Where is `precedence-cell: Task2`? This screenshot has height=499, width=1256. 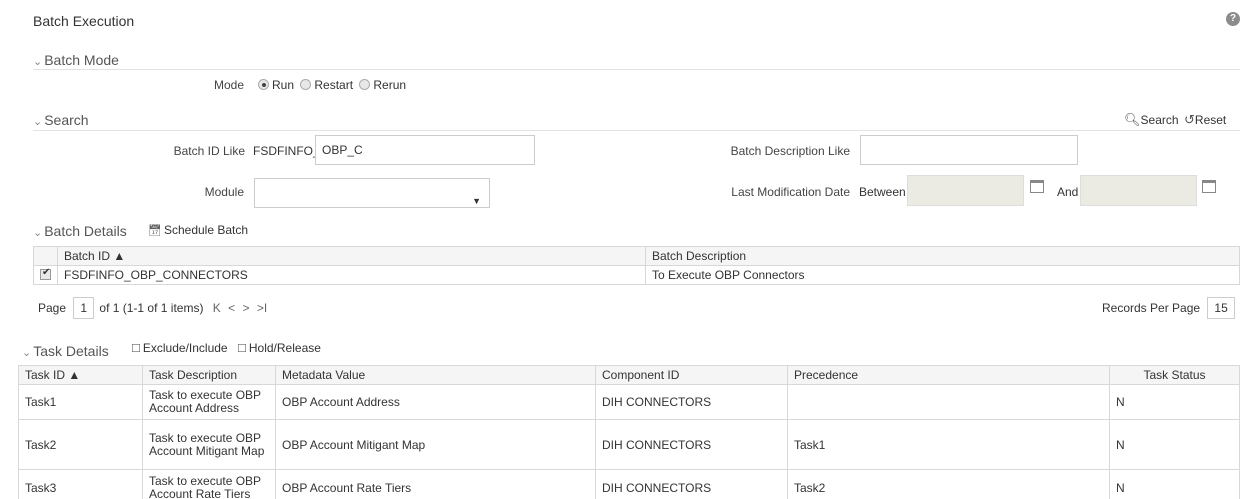 precedence-cell: Task2 is located at coordinates (948, 484).